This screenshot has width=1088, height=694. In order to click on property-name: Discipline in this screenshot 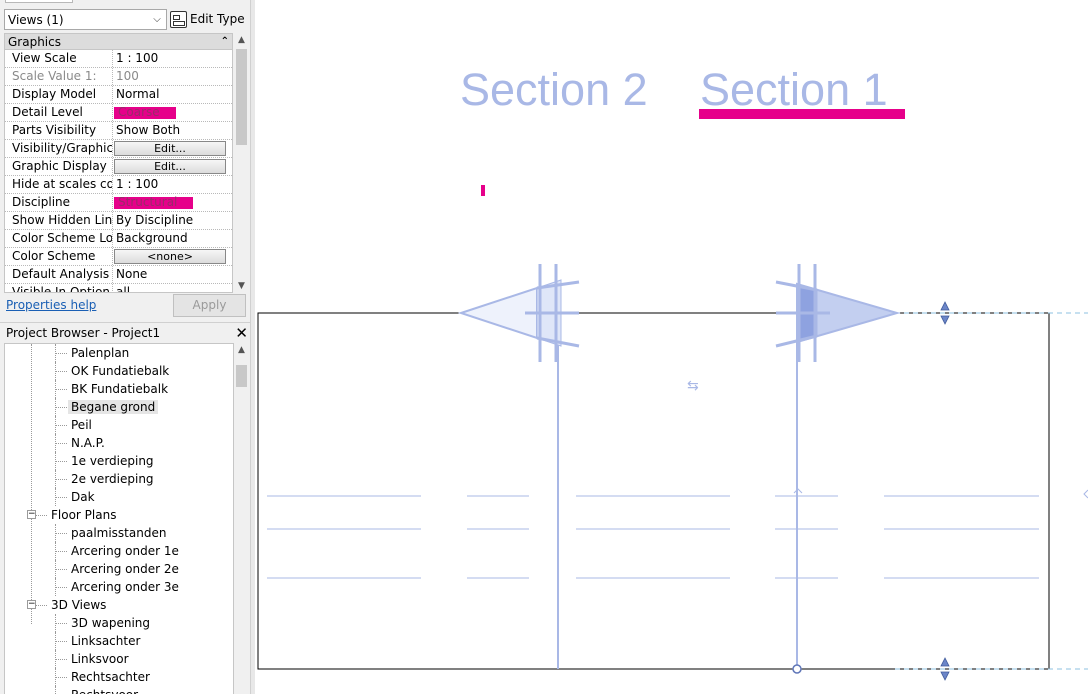, I will do `click(59, 202)`.